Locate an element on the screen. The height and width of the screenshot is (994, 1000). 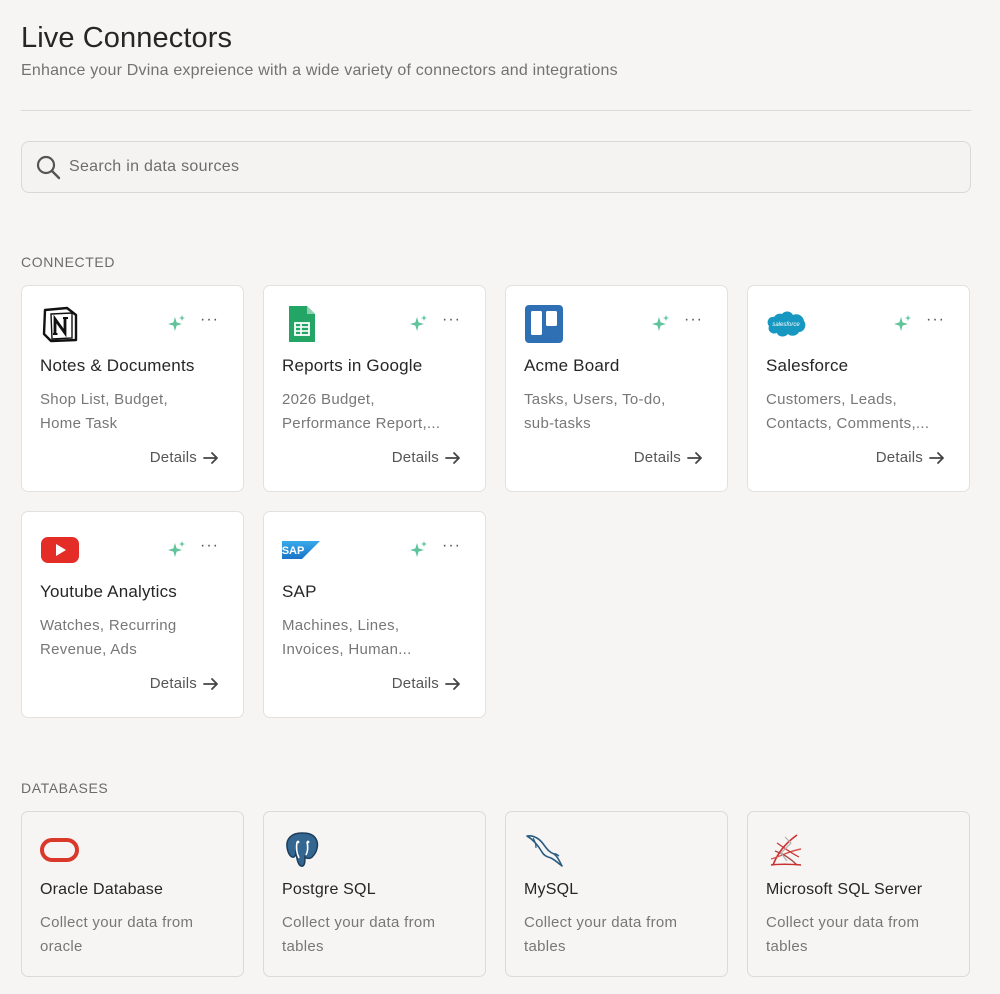
header-divider is located at coordinates (496, 110).